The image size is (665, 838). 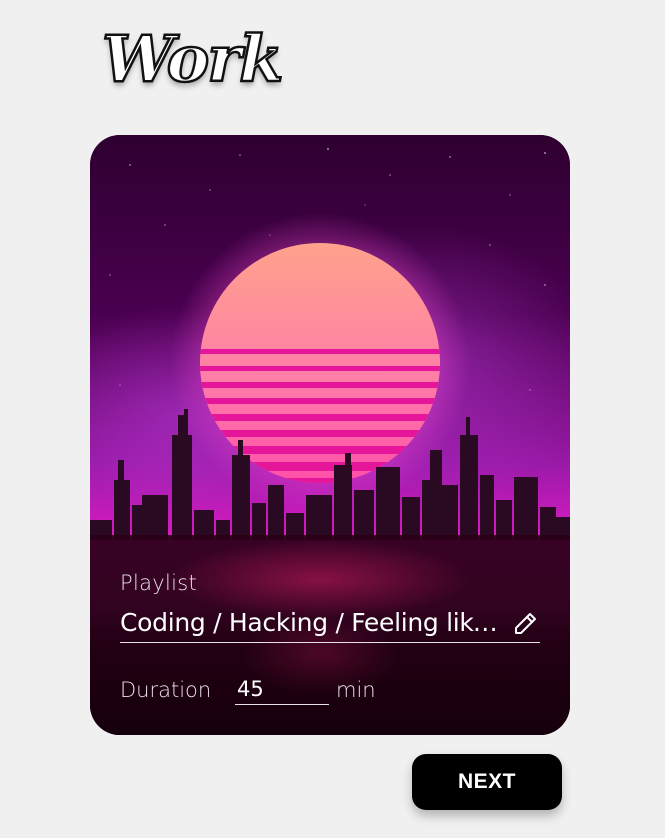 What do you see at coordinates (193, 59) in the screenshot?
I see `page-title: Work` at bounding box center [193, 59].